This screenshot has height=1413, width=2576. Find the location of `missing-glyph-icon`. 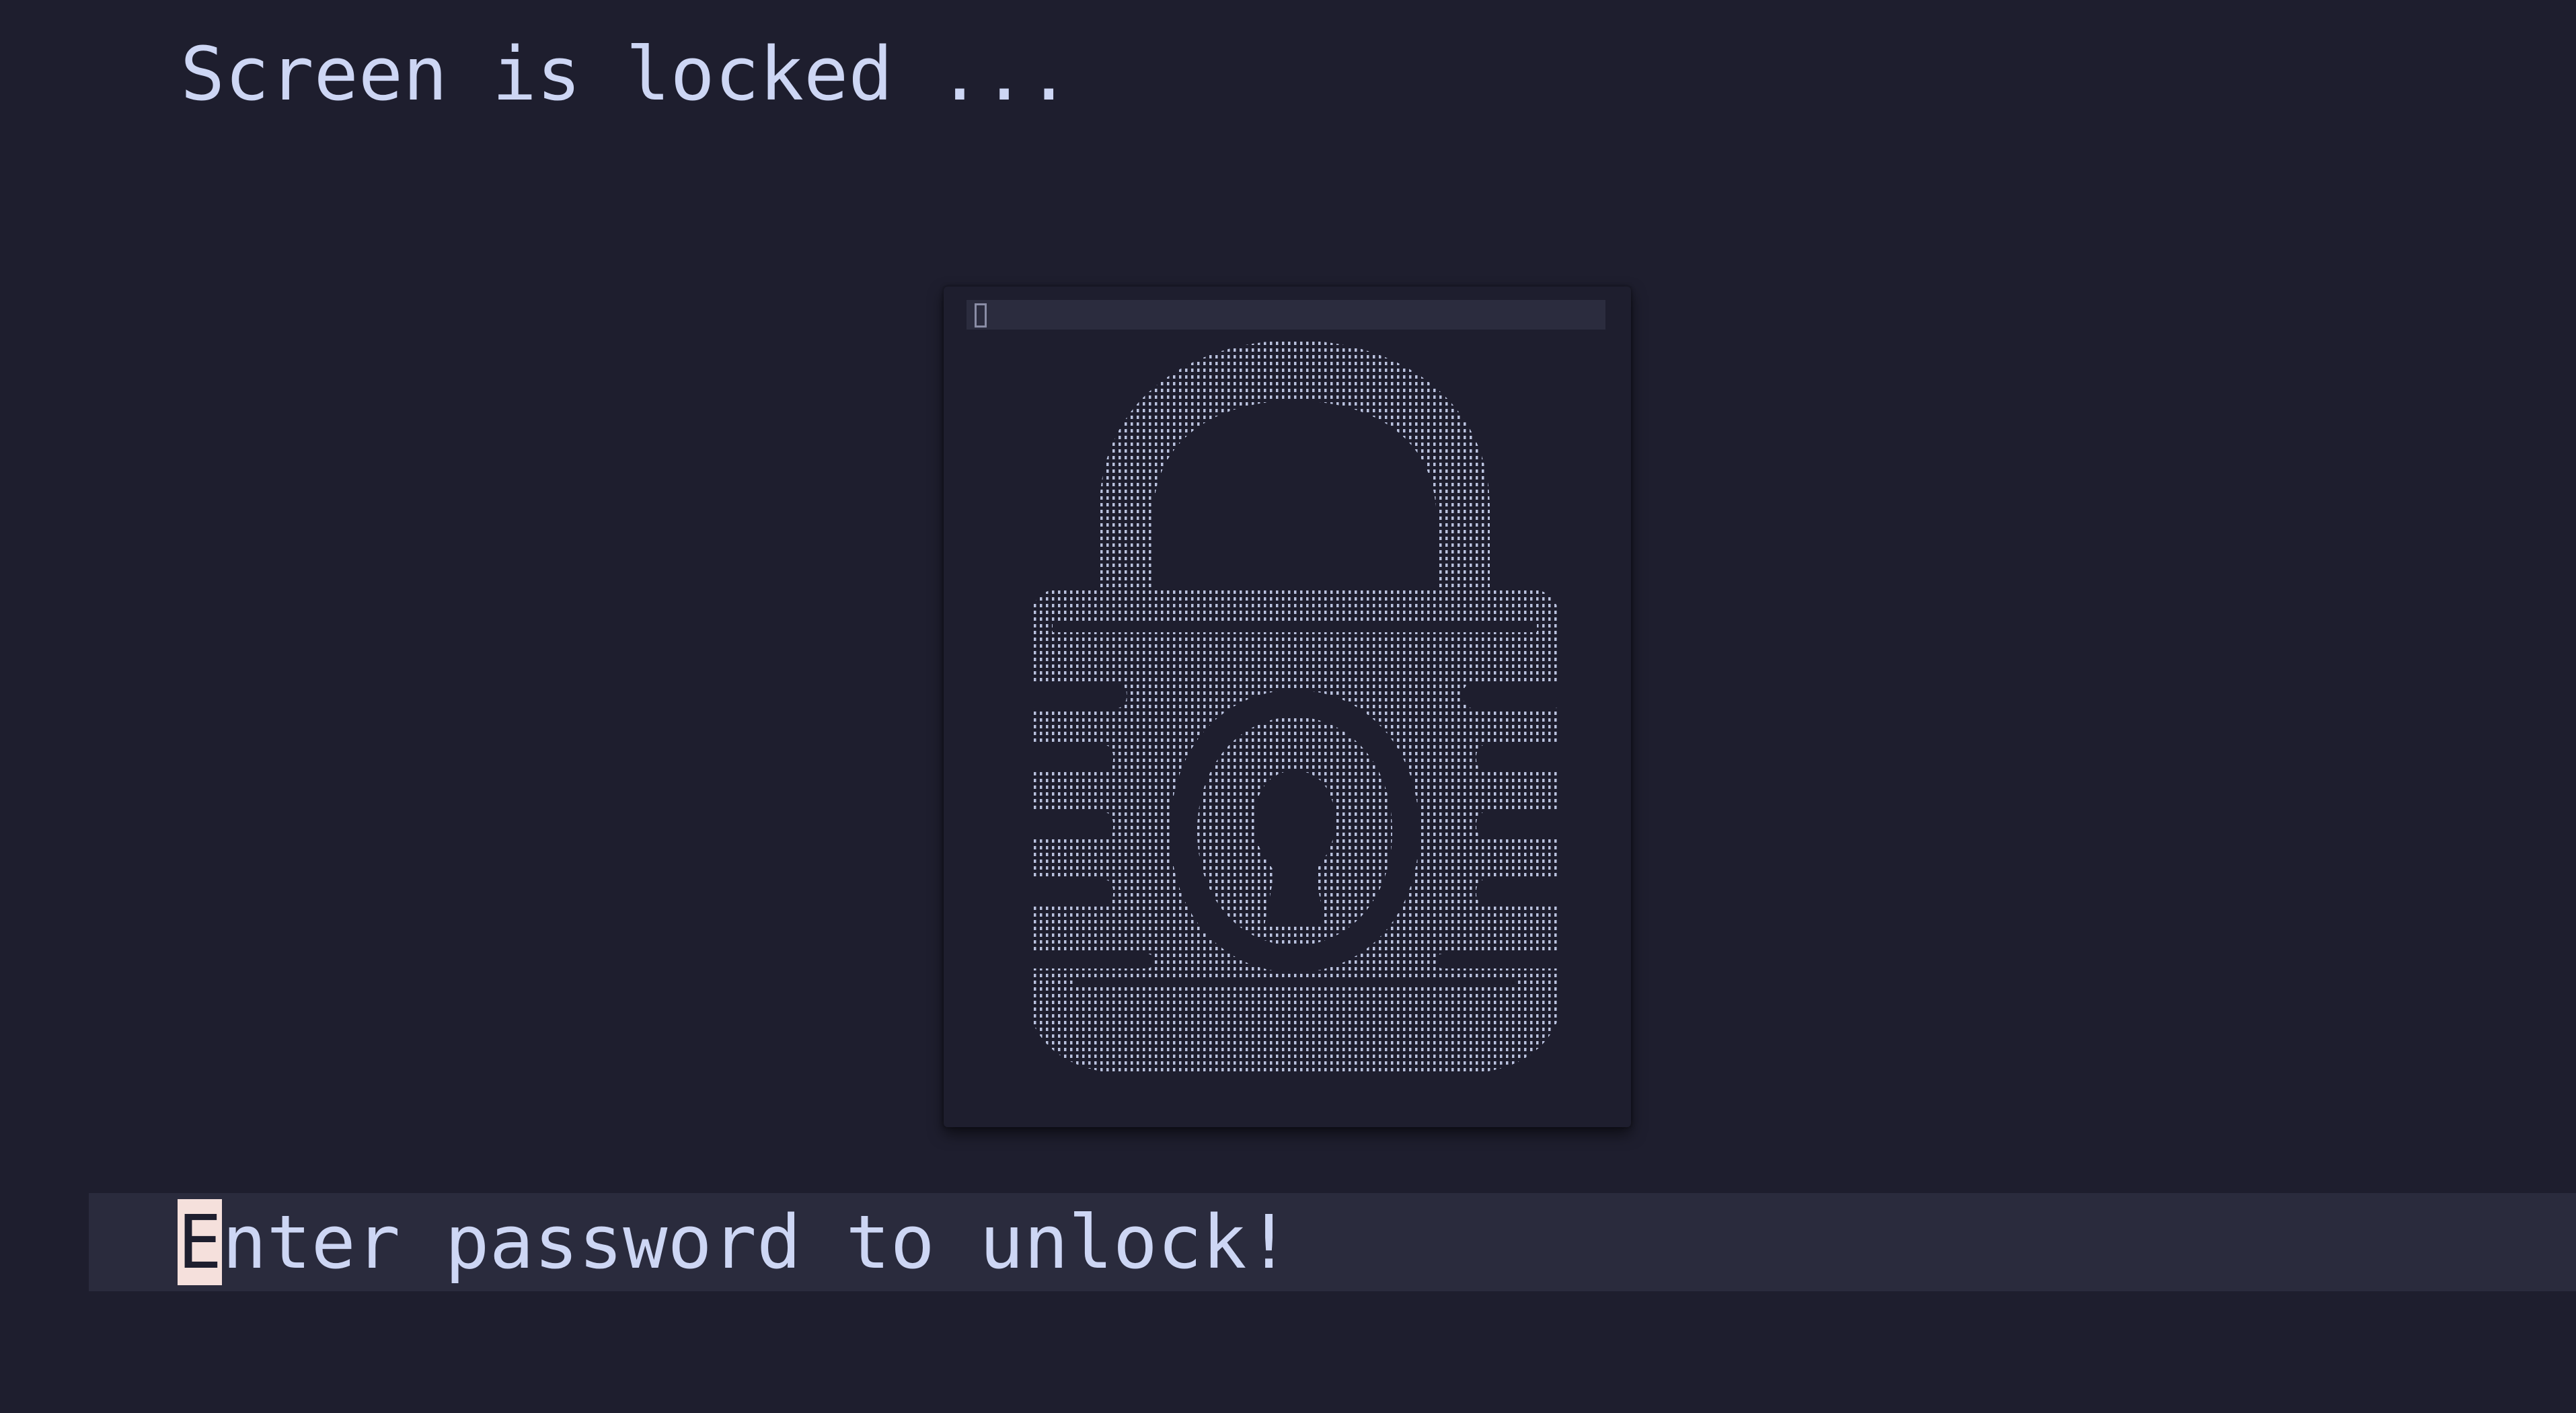

missing-glyph-icon is located at coordinates (981, 315).